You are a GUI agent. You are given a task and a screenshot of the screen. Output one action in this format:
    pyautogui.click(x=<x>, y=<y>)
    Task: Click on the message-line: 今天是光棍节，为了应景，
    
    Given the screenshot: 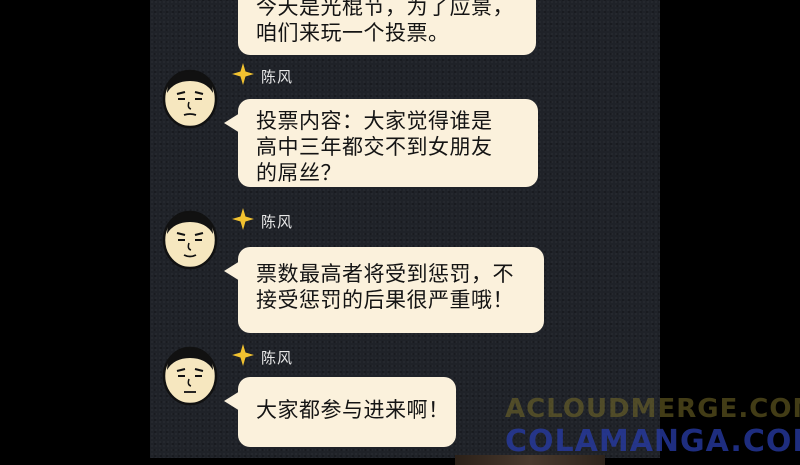 What is the action you would take?
    pyautogui.click(x=385, y=9)
    